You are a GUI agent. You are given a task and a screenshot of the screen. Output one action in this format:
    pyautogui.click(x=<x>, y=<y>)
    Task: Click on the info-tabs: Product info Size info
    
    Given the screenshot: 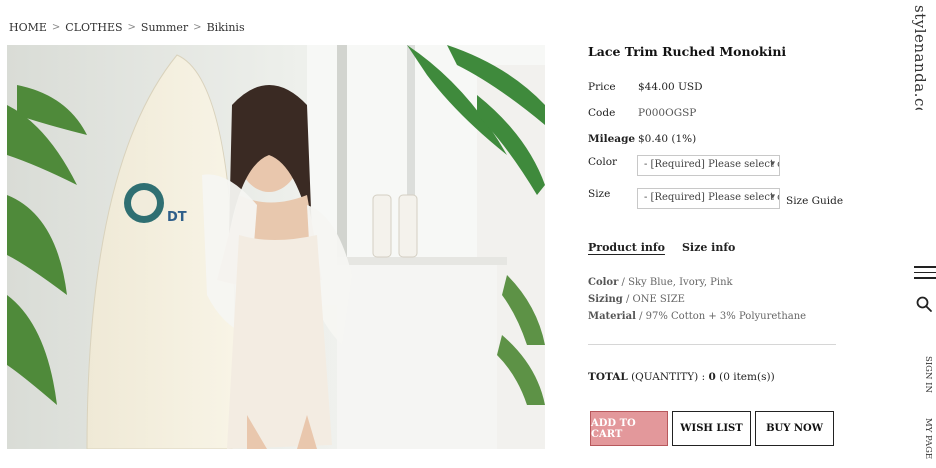 What is the action you would take?
    pyautogui.click(x=661, y=247)
    